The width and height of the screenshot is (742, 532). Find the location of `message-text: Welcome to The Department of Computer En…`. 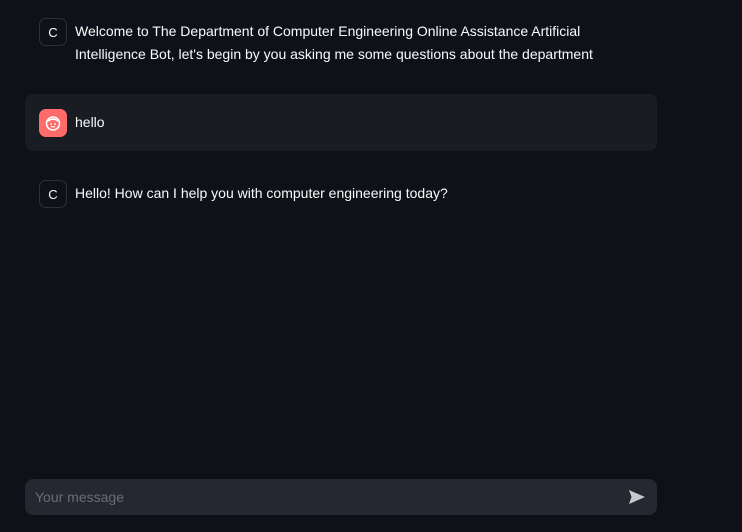

message-text: Welcome to The Department of Computer En… is located at coordinates (334, 42).